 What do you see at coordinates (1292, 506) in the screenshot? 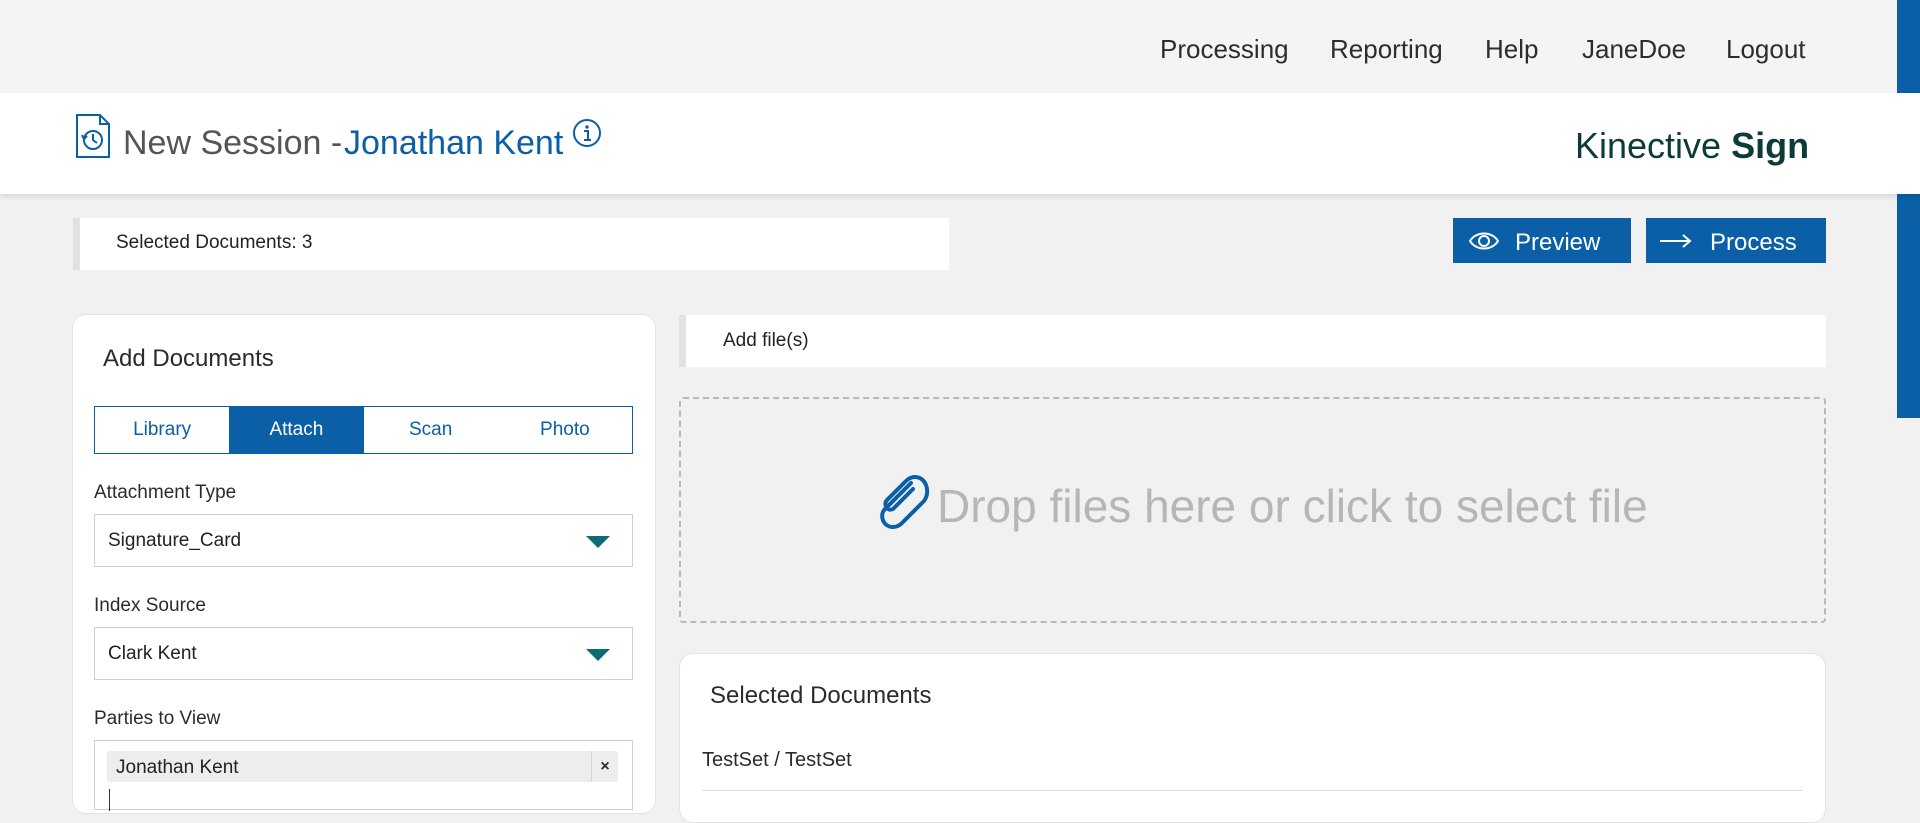
I see `dropzone-text: Drop files here or click to select file` at bounding box center [1292, 506].